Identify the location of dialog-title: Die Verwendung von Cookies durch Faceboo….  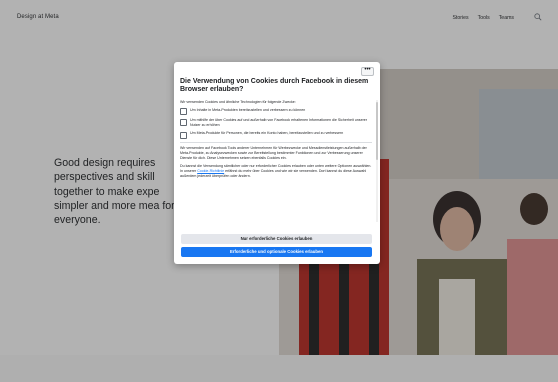
(274, 86).